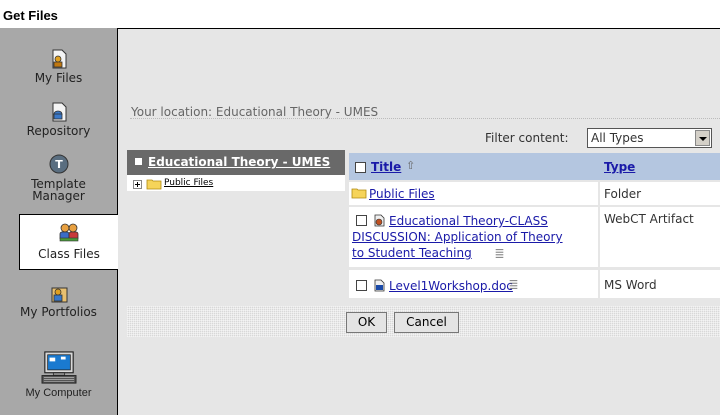  What do you see at coordinates (138, 161) in the screenshot?
I see `bullet-icon` at bounding box center [138, 161].